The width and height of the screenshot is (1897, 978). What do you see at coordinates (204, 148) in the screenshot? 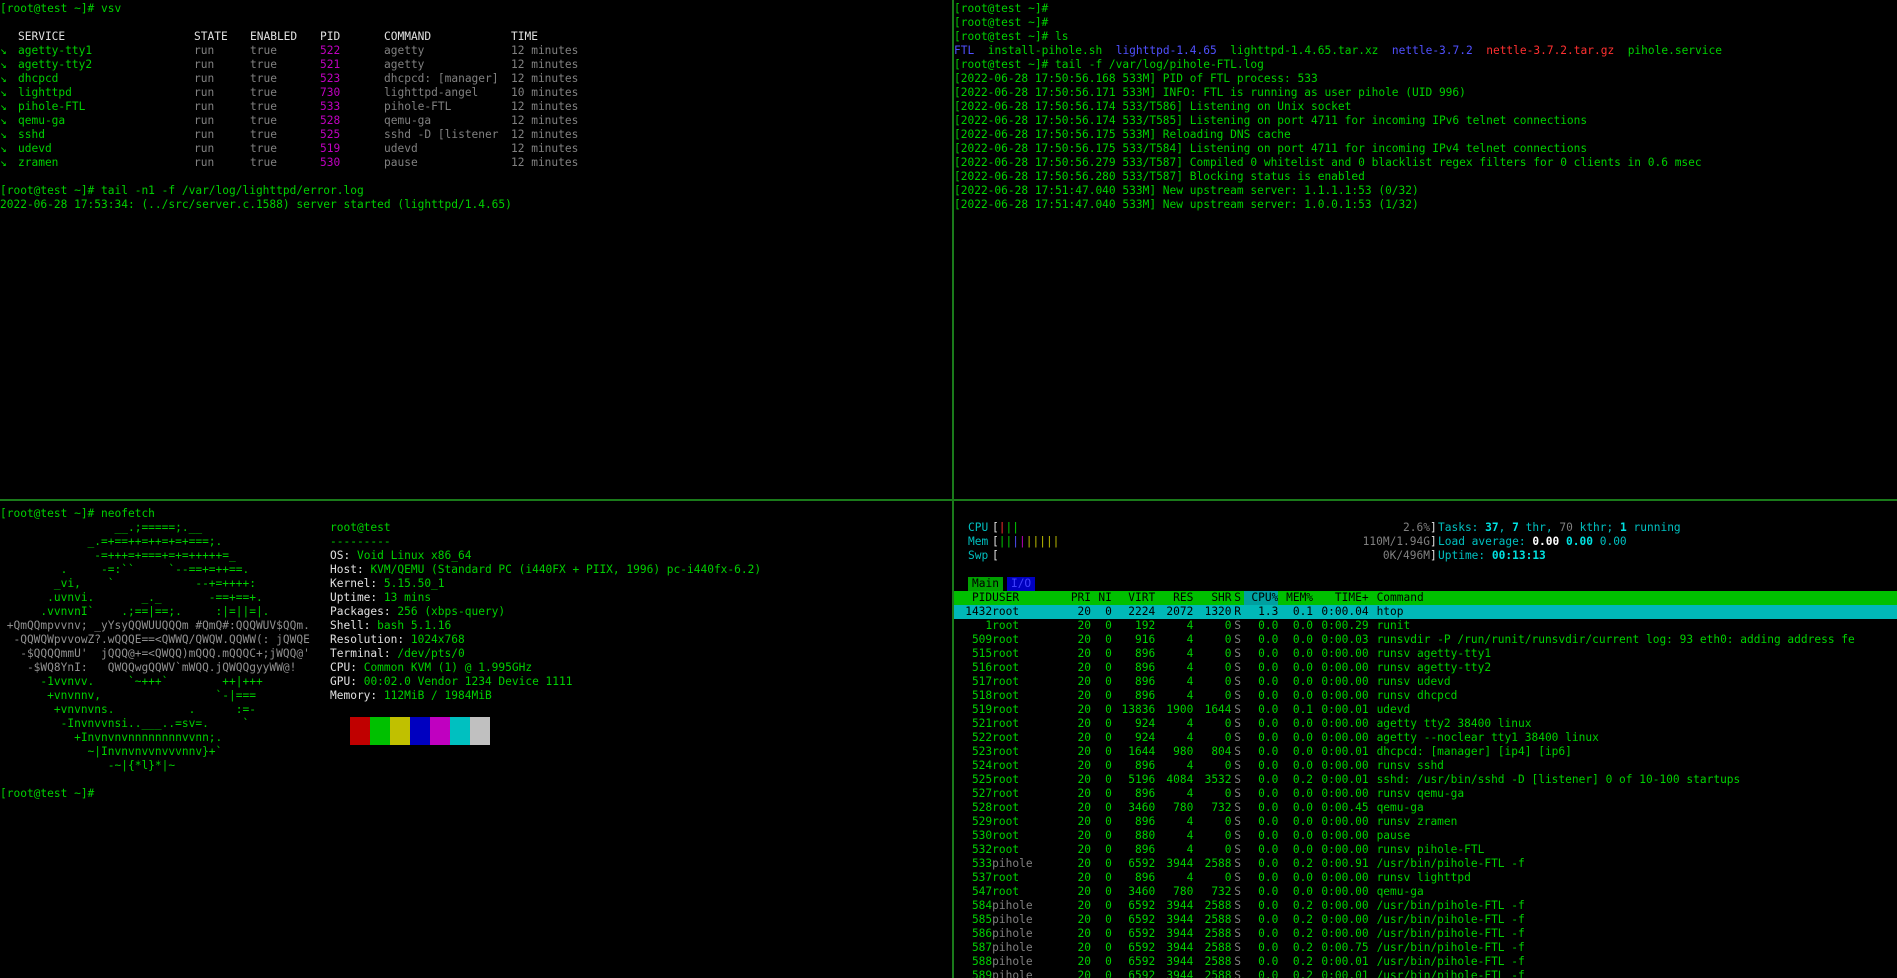
I see `service-state: run` at bounding box center [204, 148].